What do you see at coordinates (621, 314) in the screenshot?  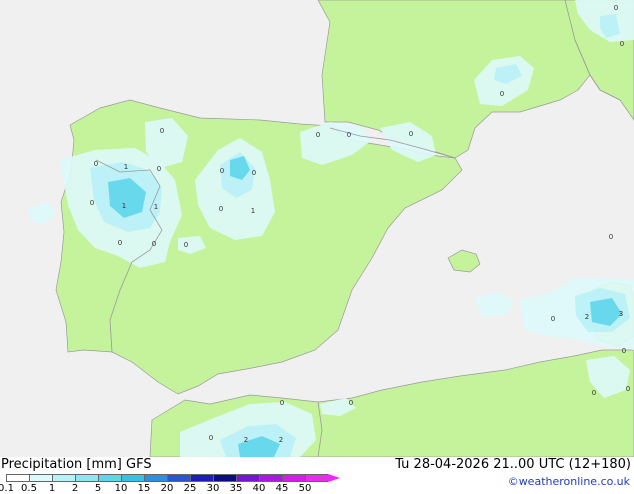 I see `point-label: 3` at bounding box center [621, 314].